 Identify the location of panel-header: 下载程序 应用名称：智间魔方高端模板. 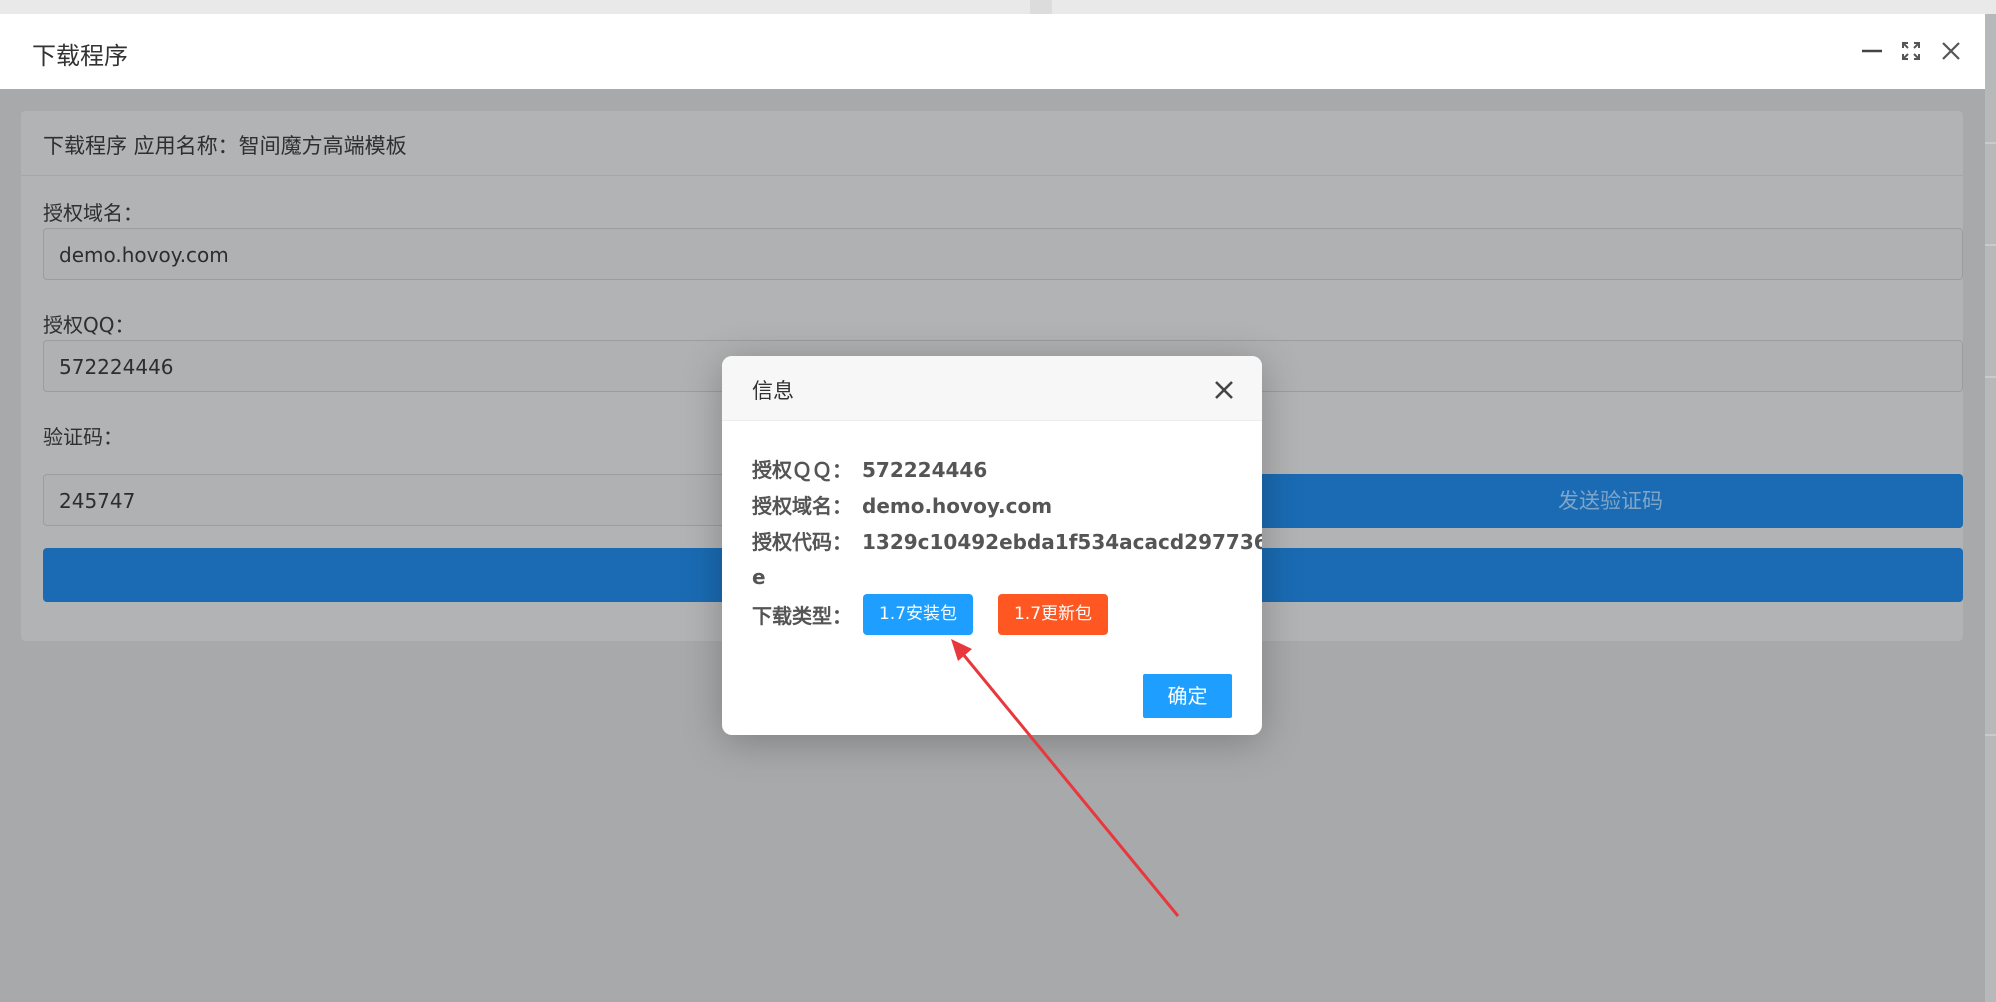
(992, 143).